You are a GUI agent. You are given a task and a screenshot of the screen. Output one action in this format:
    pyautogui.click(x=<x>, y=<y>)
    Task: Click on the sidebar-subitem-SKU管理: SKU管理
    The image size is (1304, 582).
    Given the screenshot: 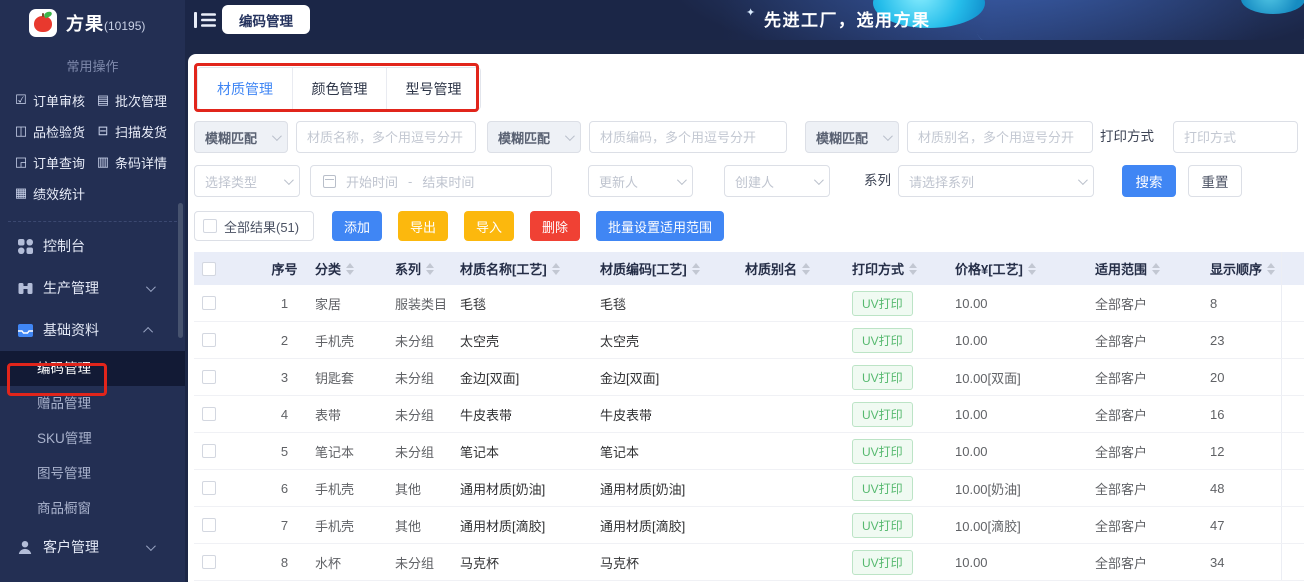 What is the action you would take?
    pyautogui.click(x=92, y=438)
    